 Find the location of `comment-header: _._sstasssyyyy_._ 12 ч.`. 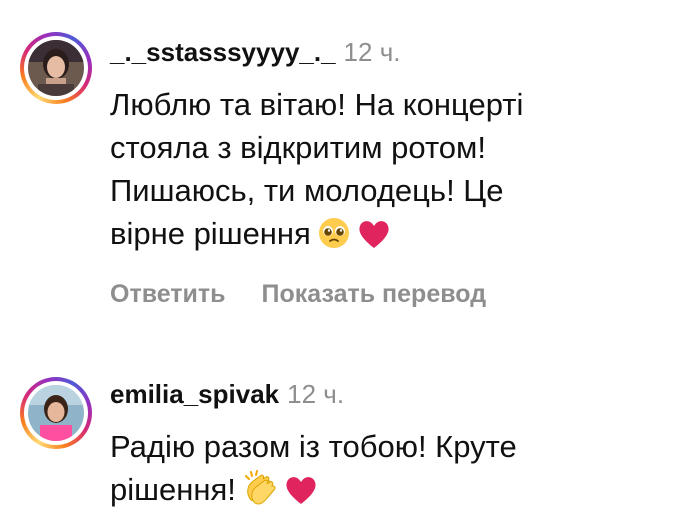

comment-header: _._sstasssyyyy_._ 12 ч. is located at coordinates (255, 52).